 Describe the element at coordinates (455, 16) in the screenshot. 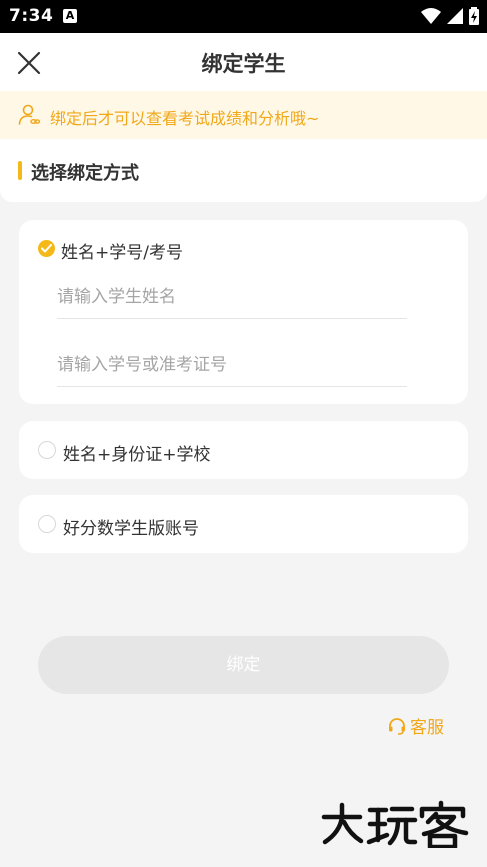

I see `cell-signal-icon` at that location.